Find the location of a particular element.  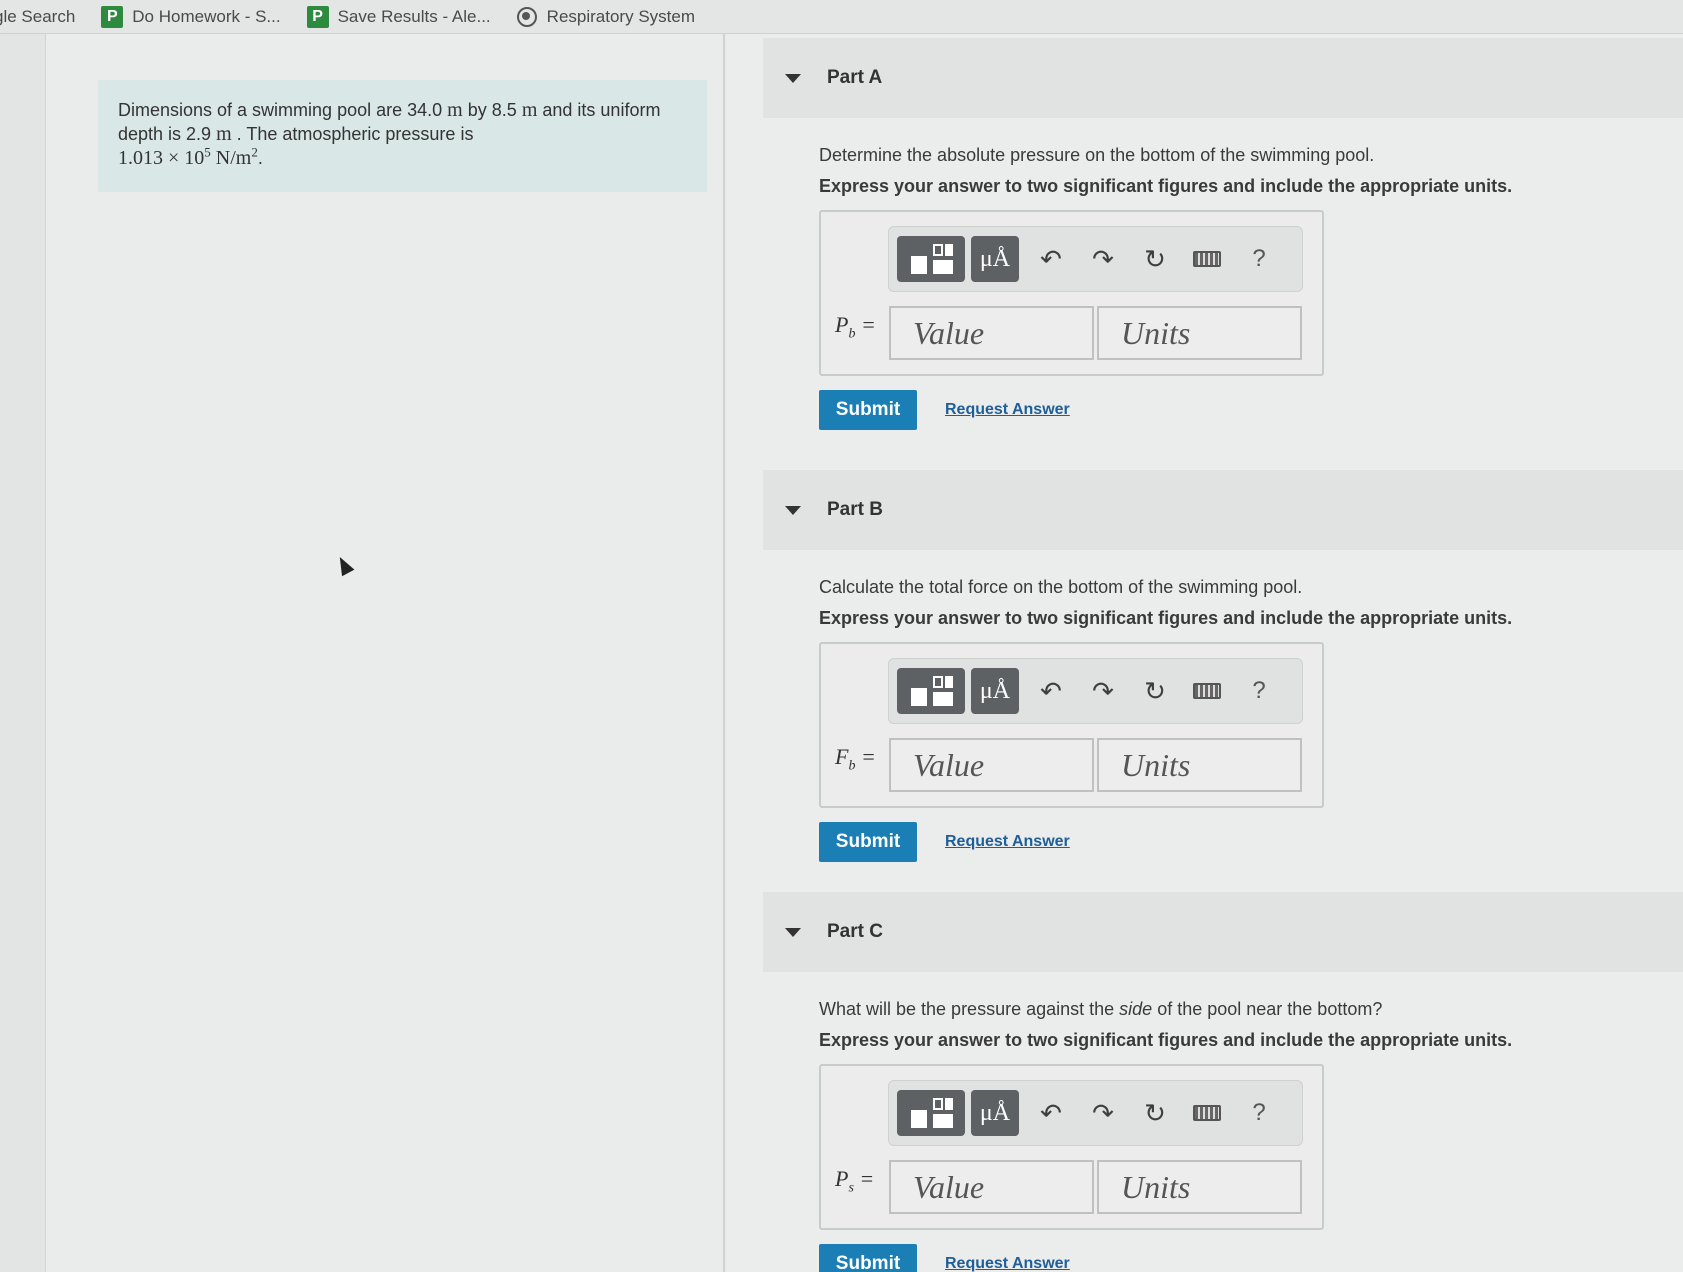

templates-icon is located at coordinates (931, 259).